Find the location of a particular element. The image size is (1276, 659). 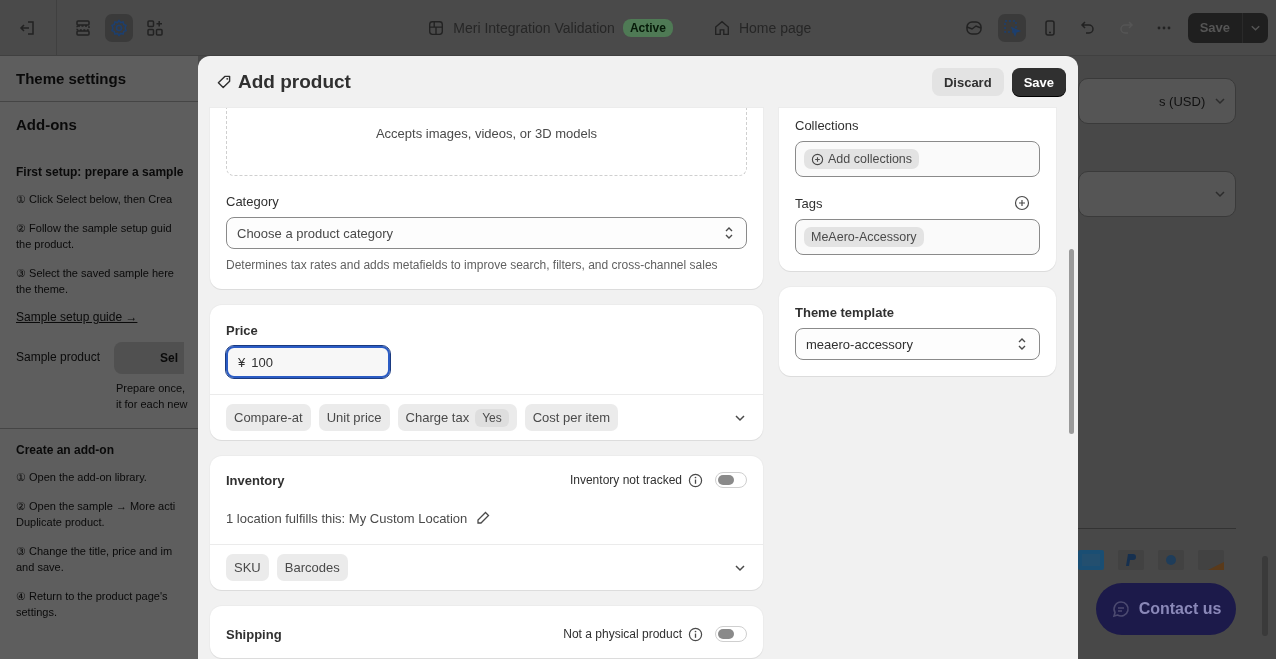

add-collections-chip: Add collections is located at coordinates (862, 159).